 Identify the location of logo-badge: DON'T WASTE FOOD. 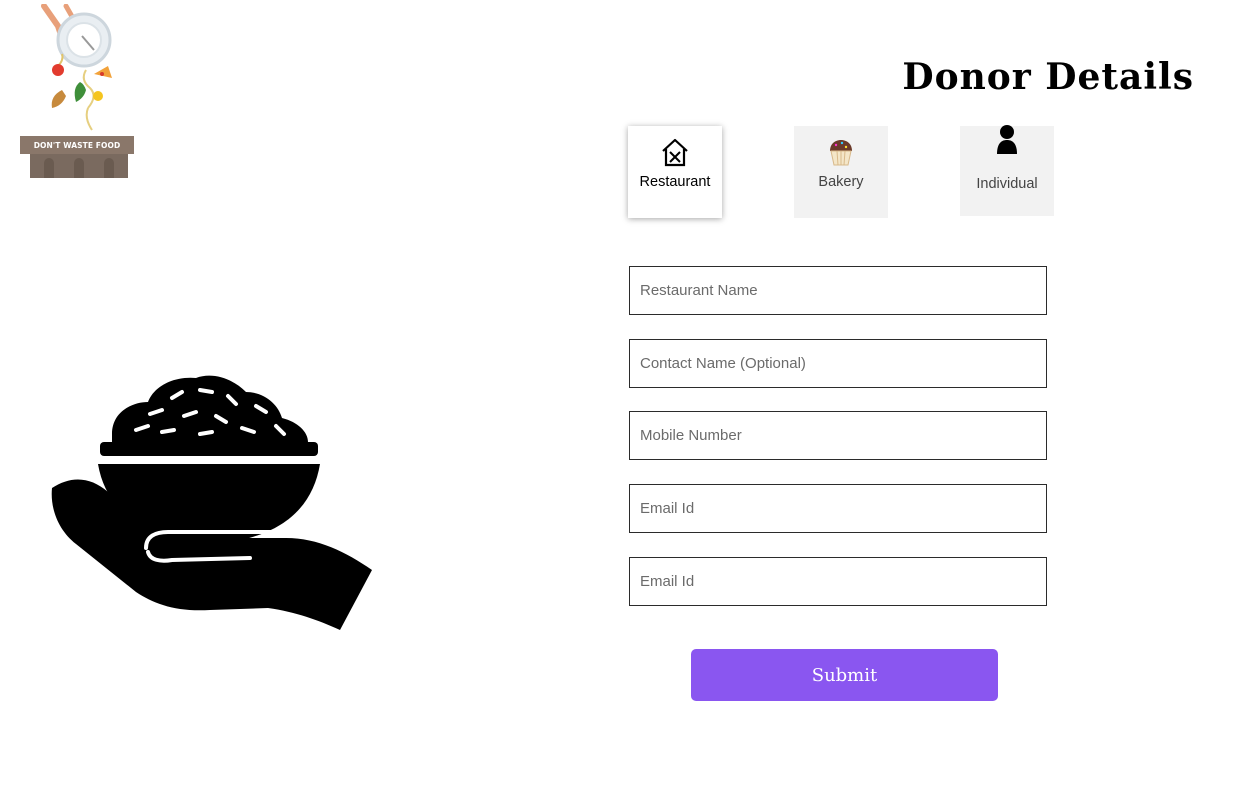
(77, 145).